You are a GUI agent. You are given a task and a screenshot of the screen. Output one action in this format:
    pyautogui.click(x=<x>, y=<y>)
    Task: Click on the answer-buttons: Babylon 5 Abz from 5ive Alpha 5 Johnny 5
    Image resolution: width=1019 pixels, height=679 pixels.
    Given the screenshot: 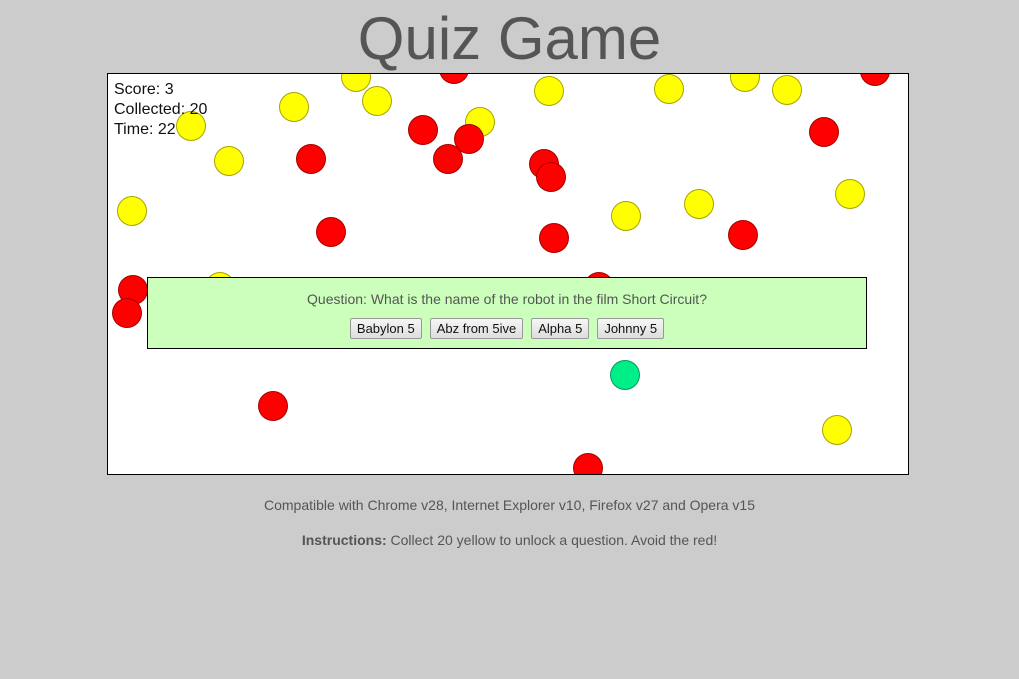 What is the action you would take?
    pyautogui.click(x=507, y=328)
    